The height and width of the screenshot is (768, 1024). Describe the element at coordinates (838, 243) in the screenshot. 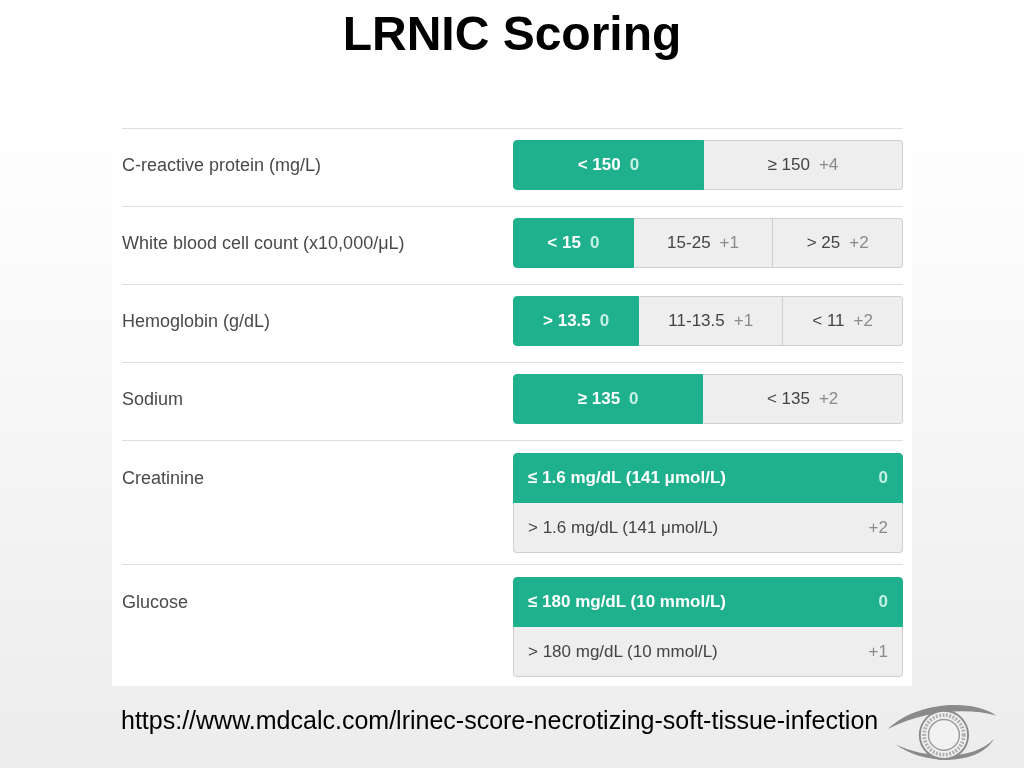

I see `option-button: > 25 +2` at that location.